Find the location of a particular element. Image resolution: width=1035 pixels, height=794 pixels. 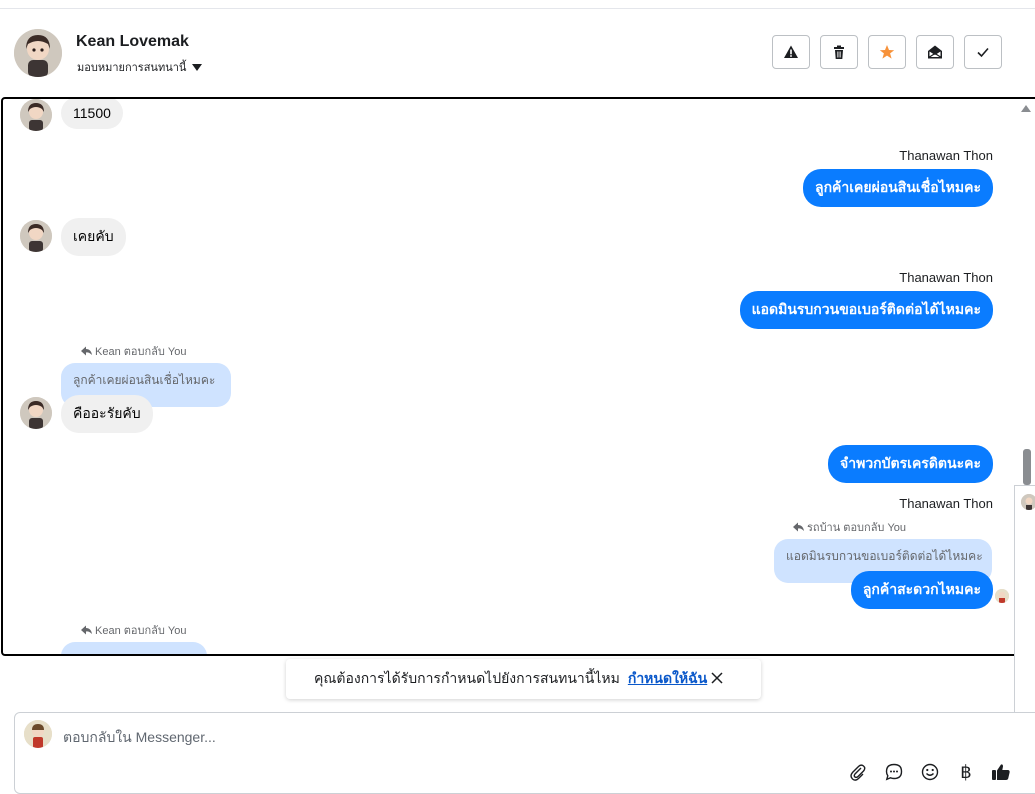

incoming-message: เคยคับ is located at coordinates (93, 237).